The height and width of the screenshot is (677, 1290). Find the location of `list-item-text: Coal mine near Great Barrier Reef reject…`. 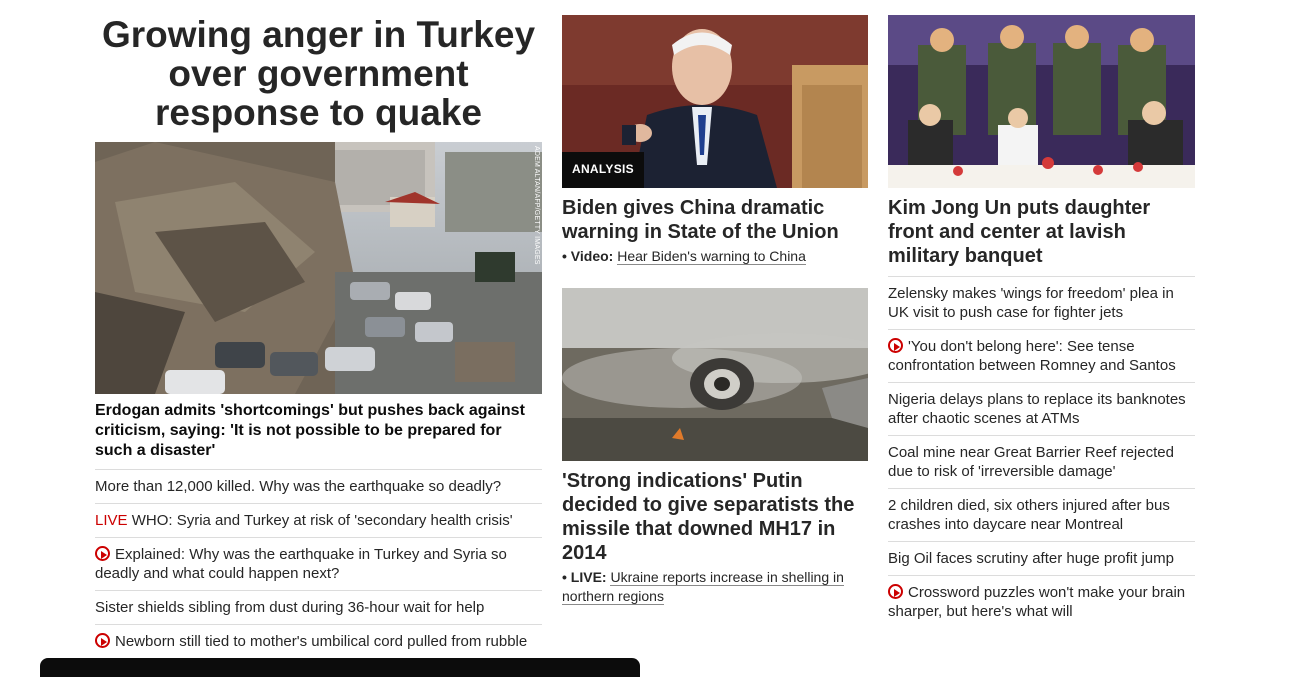

list-item-text: Coal mine near Great Barrier Reef reject… is located at coordinates (1031, 462).